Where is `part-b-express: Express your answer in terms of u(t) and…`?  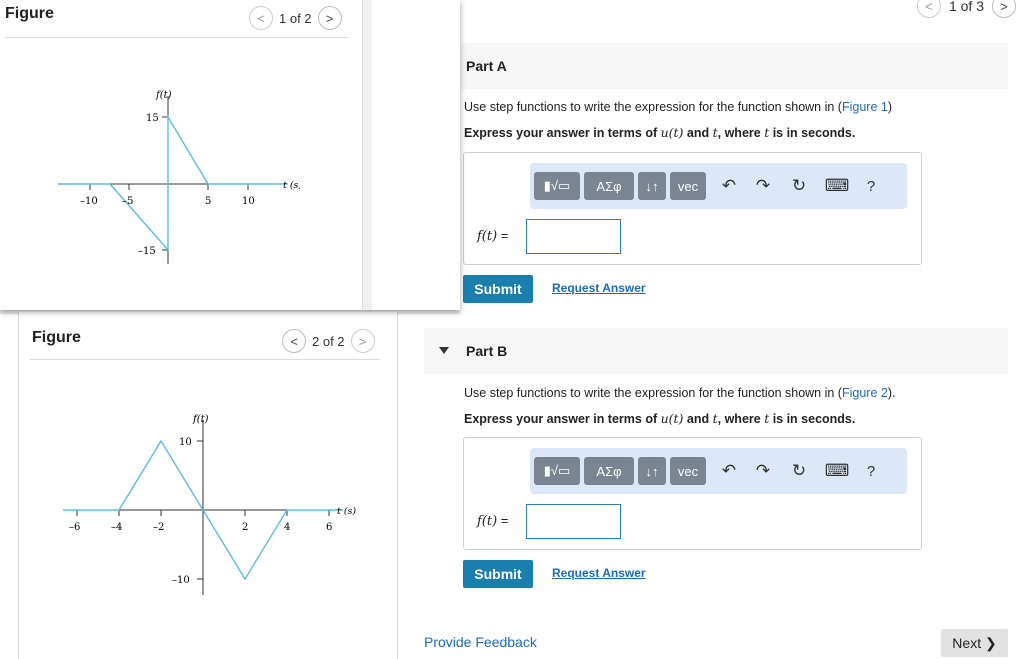 part-b-express: Express your answer in terms of u(t) and… is located at coordinates (659, 418).